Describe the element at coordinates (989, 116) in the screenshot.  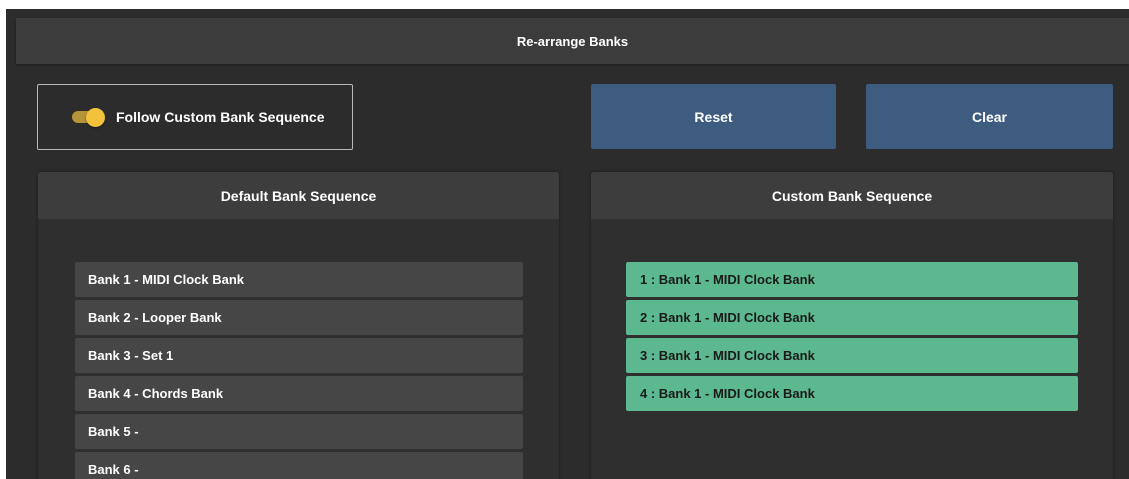
I see `clear-button: Clear` at that location.